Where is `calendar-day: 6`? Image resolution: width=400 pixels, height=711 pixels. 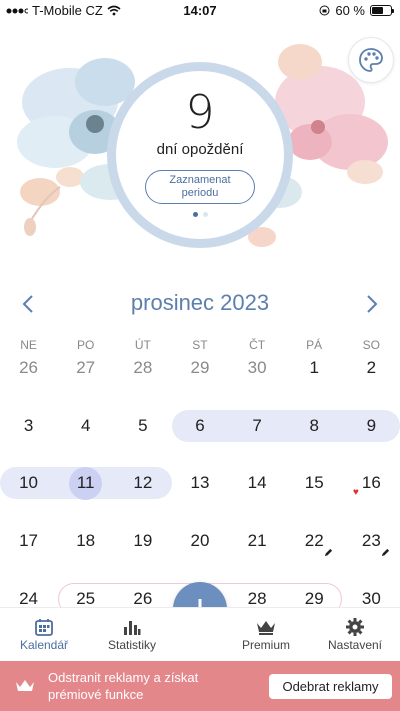 calendar-day: 6 is located at coordinates (199, 426).